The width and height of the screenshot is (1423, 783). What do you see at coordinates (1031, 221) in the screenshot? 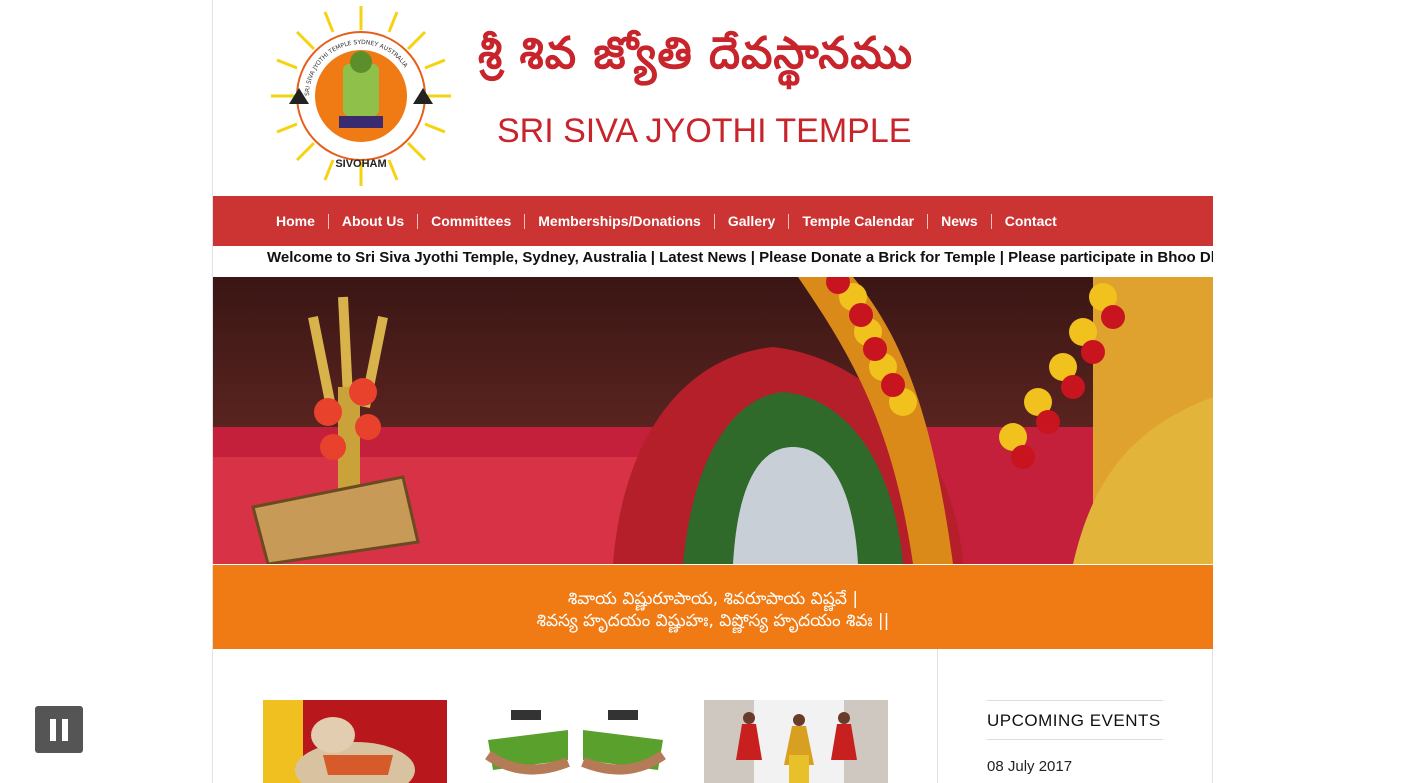
I see `nav-contact: Contact` at bounding box center [1031, 221].